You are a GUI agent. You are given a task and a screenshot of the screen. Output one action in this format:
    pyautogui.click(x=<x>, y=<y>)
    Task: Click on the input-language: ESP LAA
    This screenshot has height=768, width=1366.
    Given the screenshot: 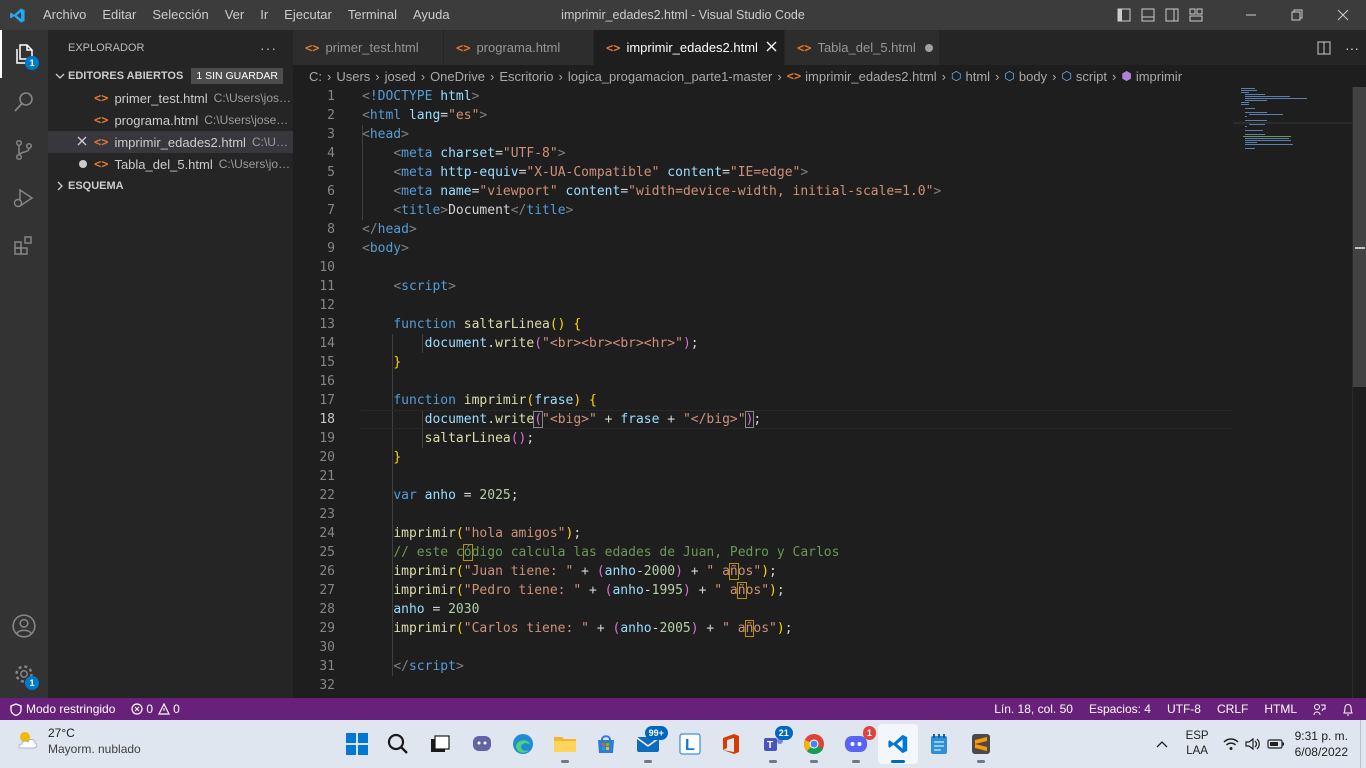 What is the action you would take?
    pyautogui.click(x=1197, y=744)
    